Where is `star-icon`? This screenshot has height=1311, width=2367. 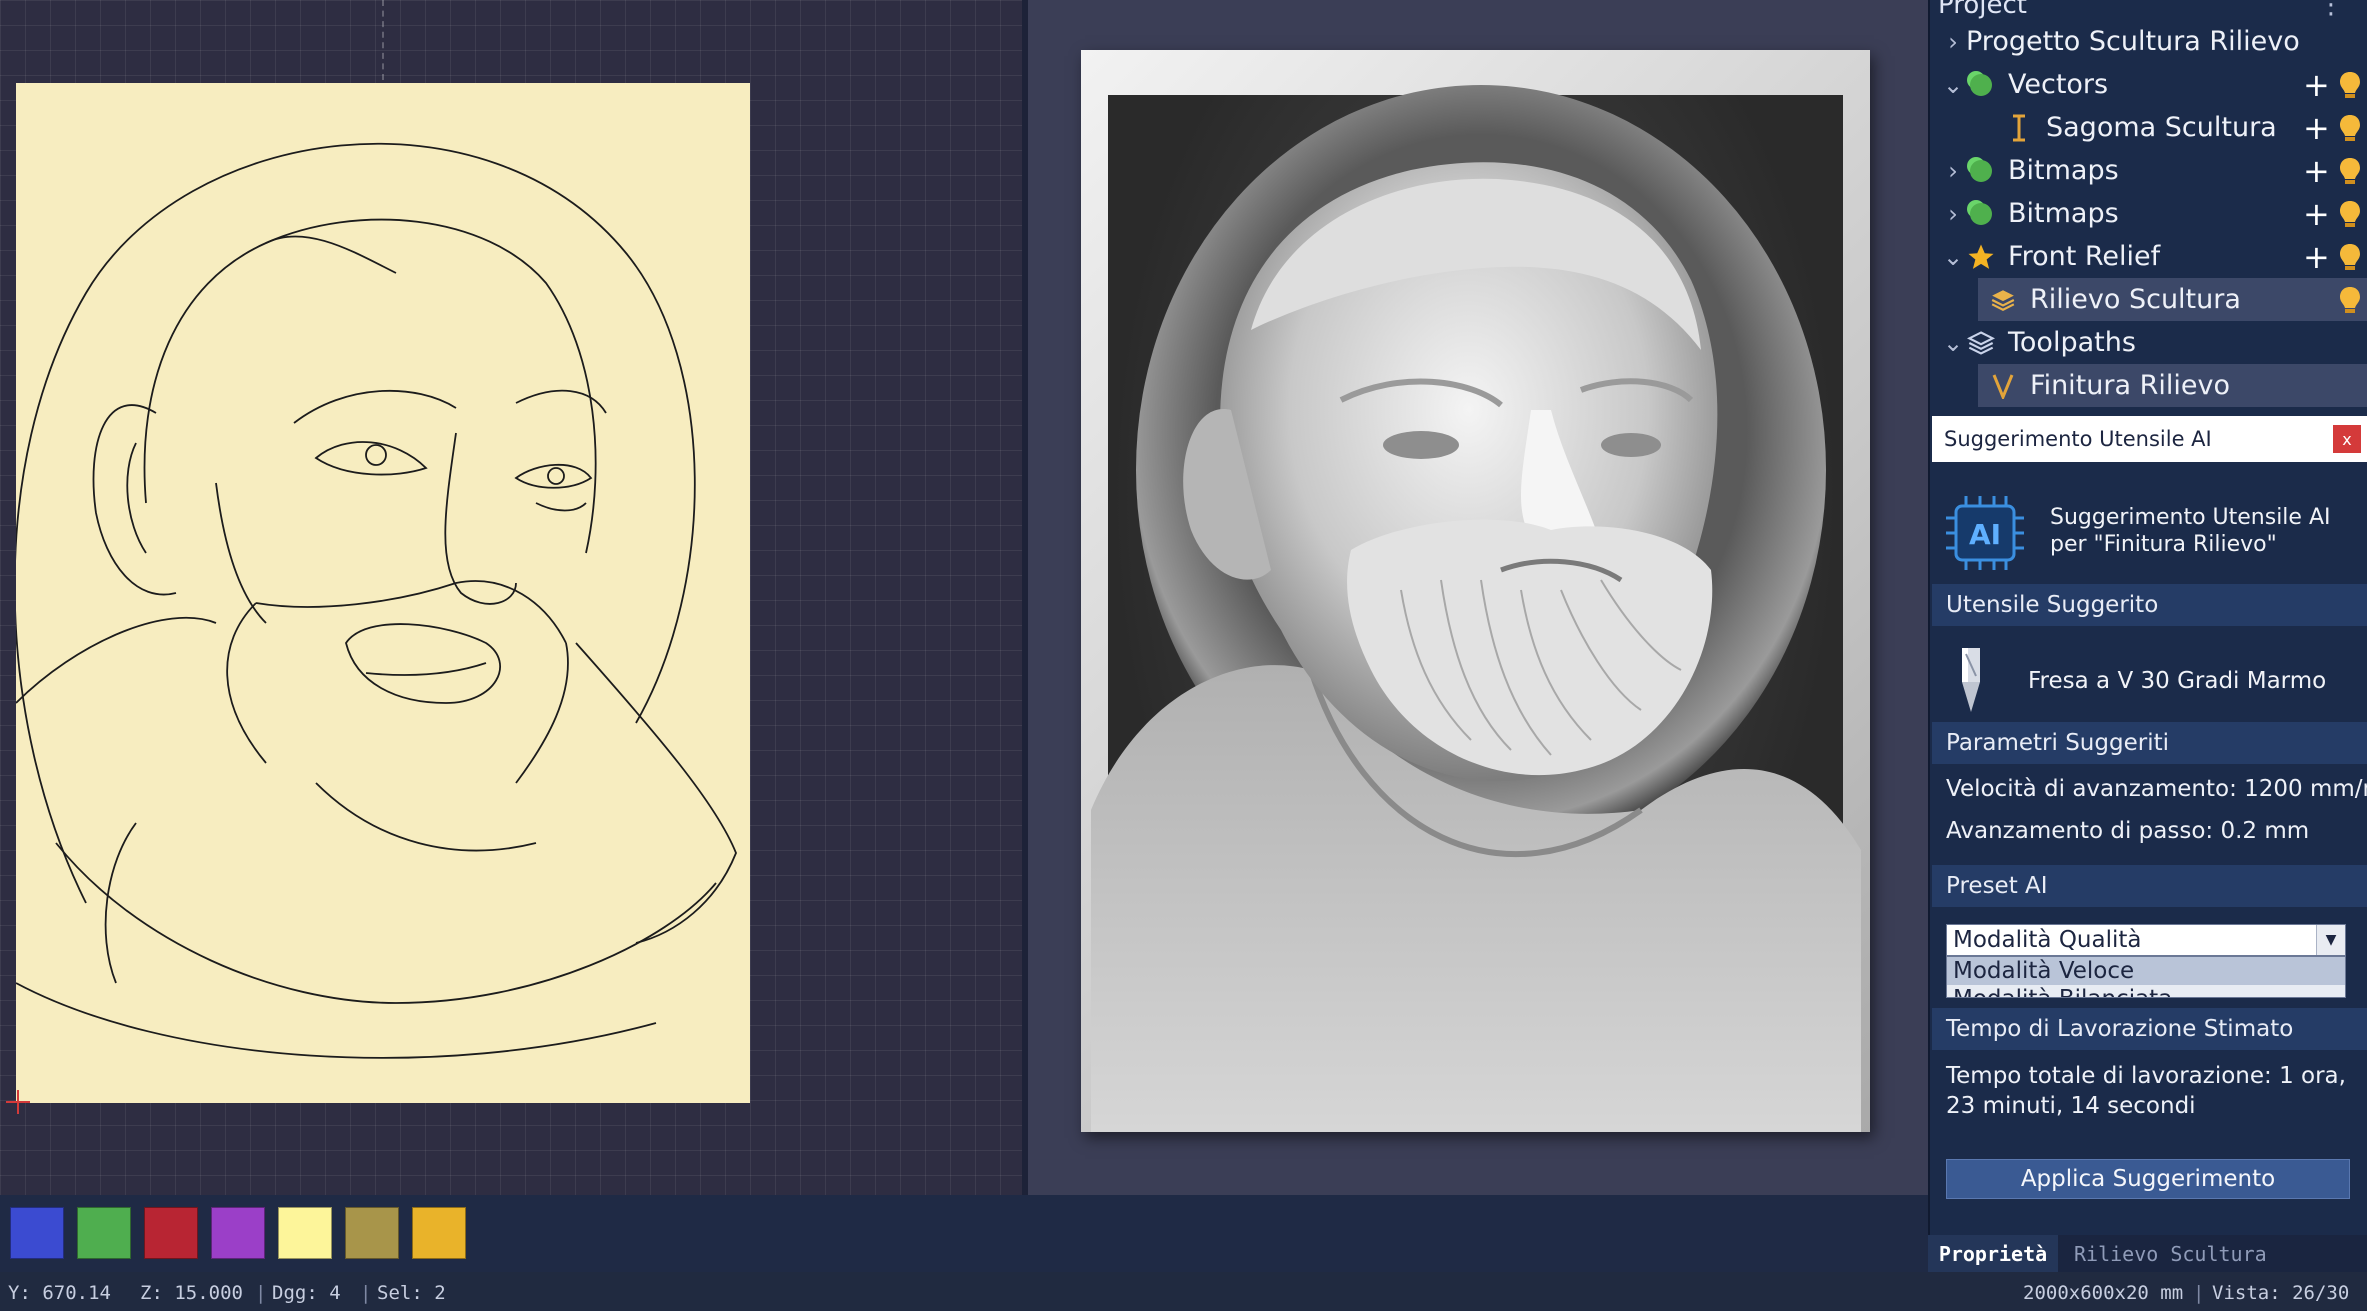 star-icon is located at coordinates (1981, 257).